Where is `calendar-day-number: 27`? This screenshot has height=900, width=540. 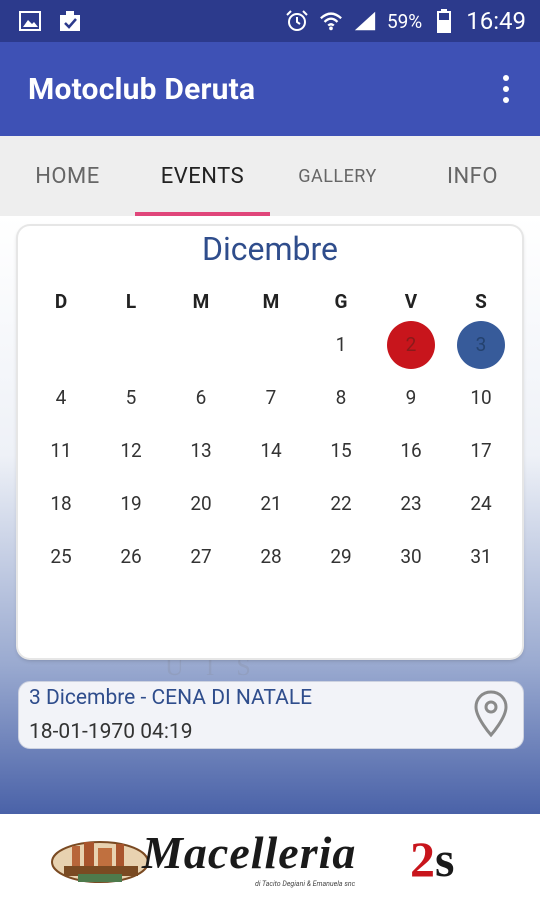 calendar-day-number: 27 is located at coordinates (201, 556).